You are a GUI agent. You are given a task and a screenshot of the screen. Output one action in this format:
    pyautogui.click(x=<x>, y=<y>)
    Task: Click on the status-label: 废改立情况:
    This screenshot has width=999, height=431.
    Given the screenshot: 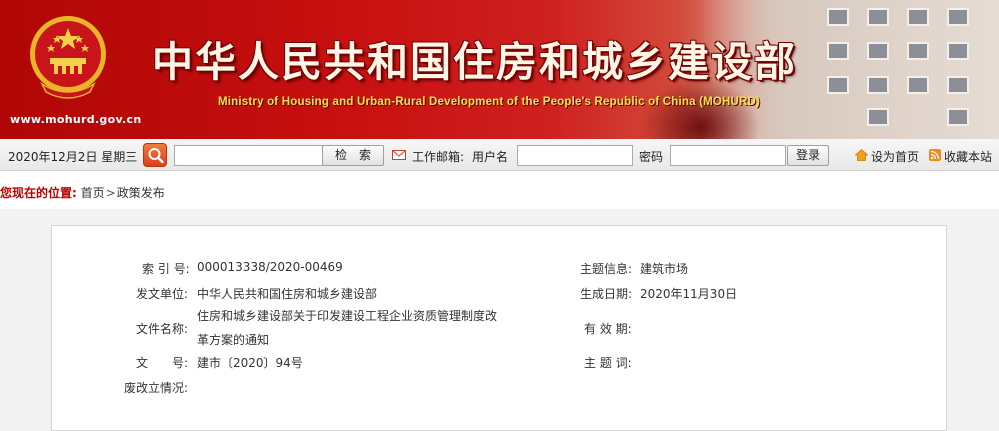 What is the action you would take?
    pyautogui.click(x=156, y=388)
    